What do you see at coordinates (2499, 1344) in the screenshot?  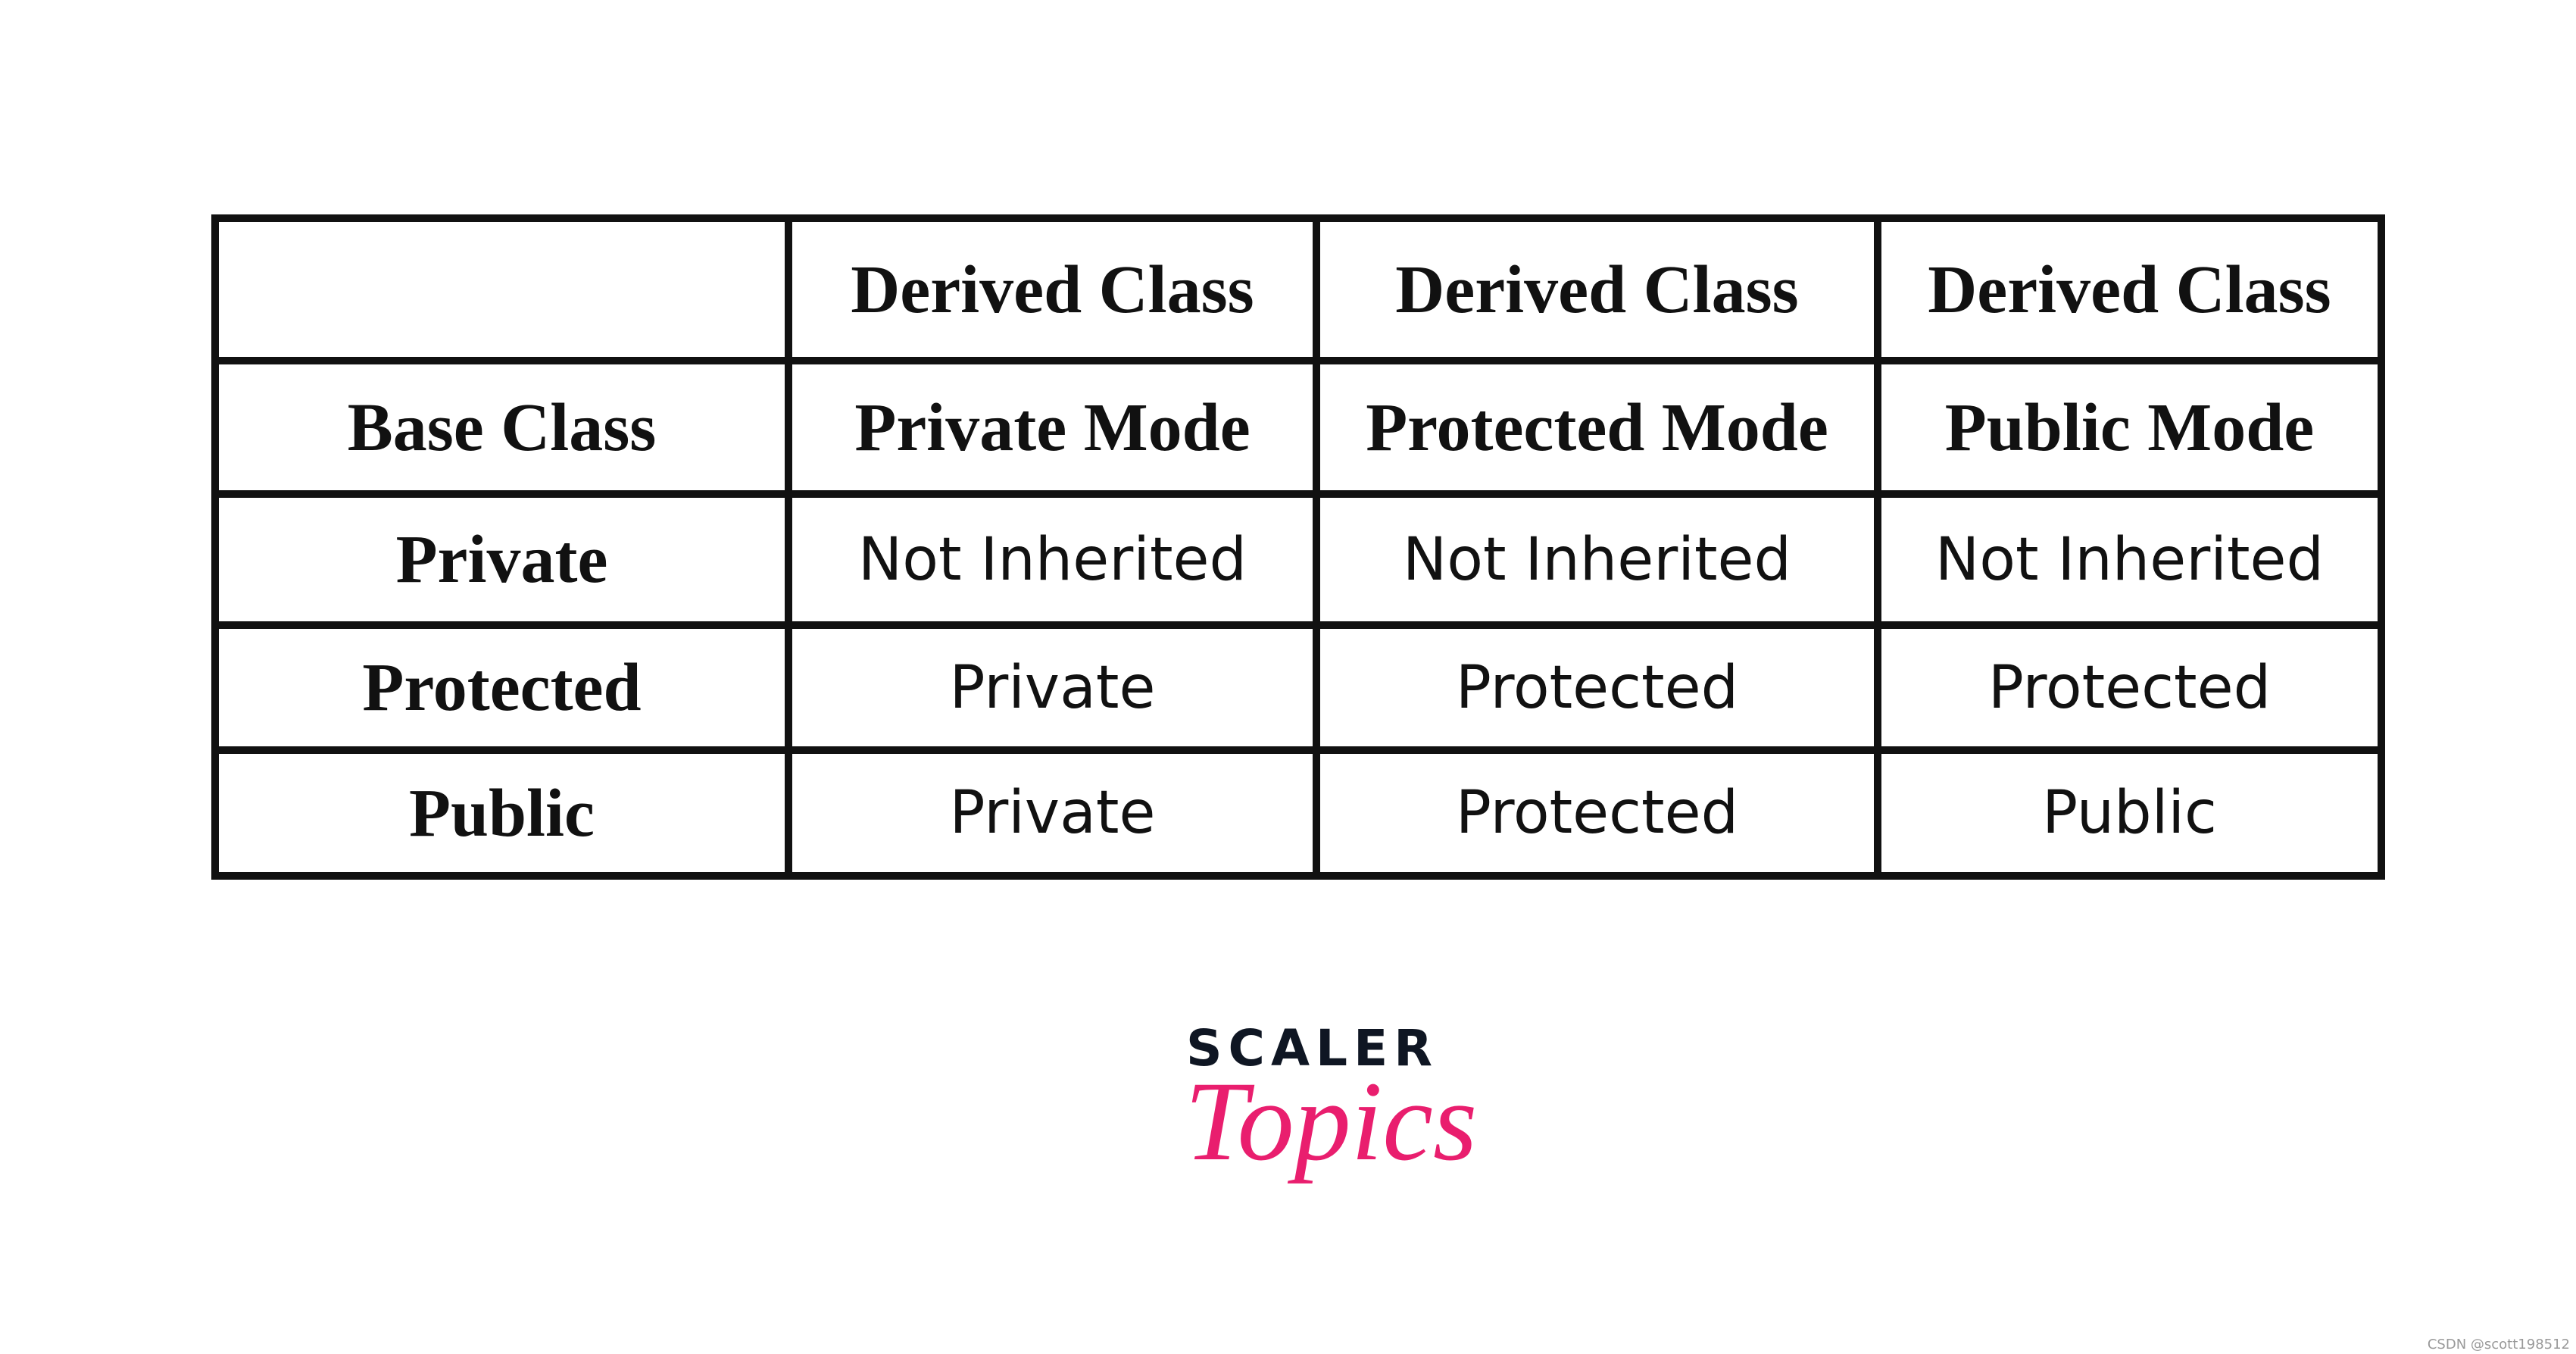 I see `watermark: CSDN @scott198512` at bounding box center [2499, 1344].